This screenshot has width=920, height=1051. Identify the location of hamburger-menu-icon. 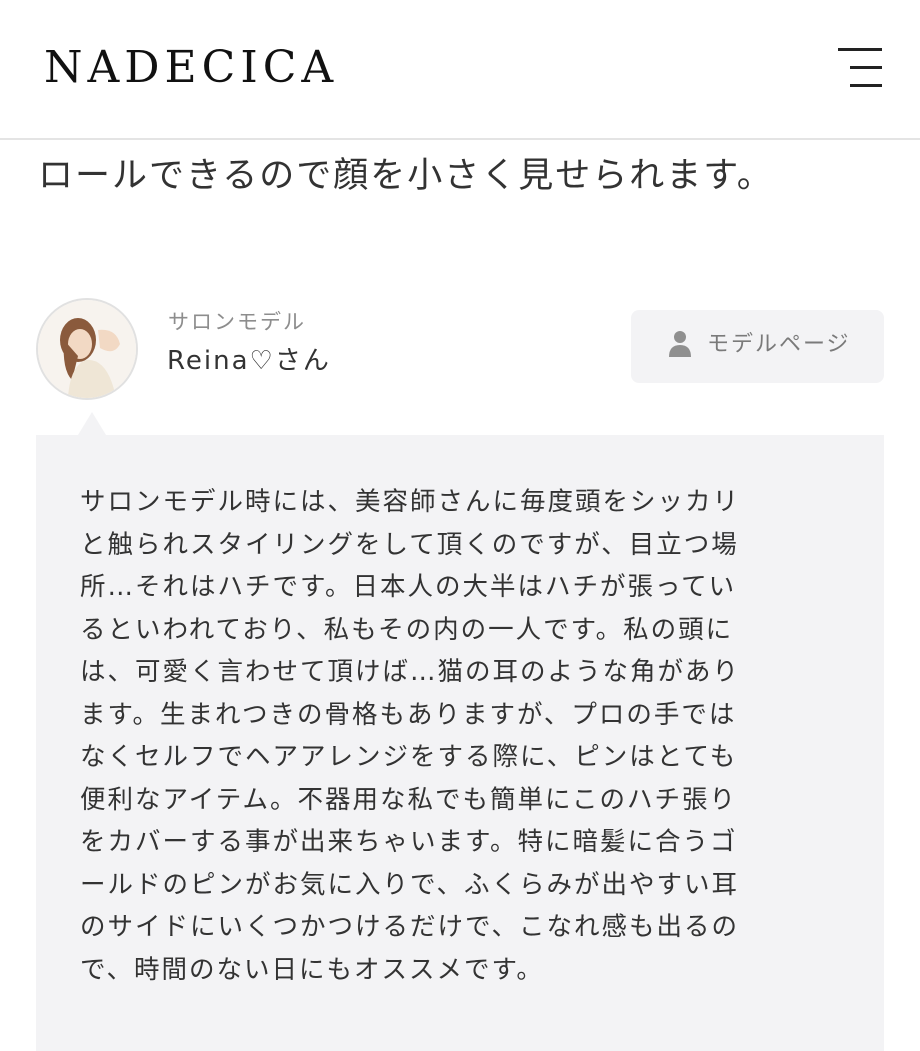
(858, 68).